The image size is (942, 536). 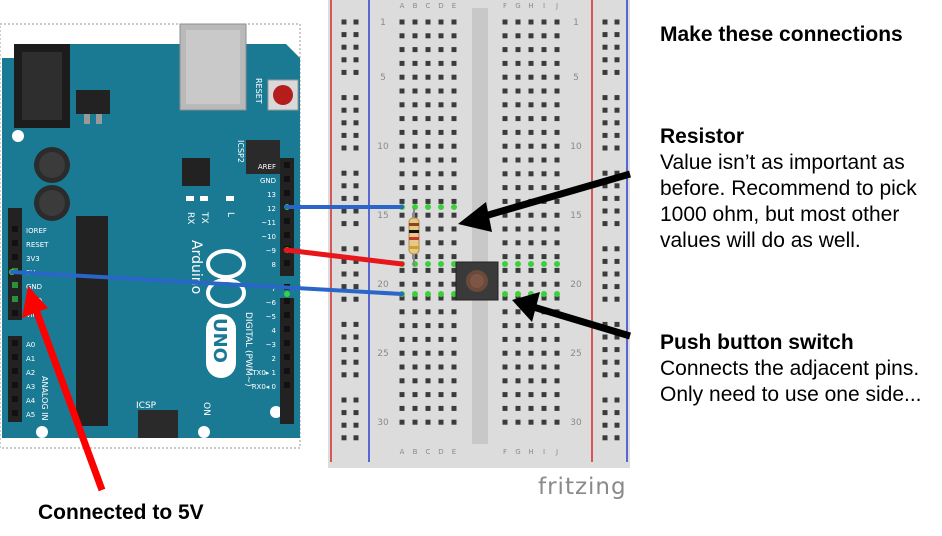 I want to click on digital-pin-label: 13, so click(x=271, y=195).